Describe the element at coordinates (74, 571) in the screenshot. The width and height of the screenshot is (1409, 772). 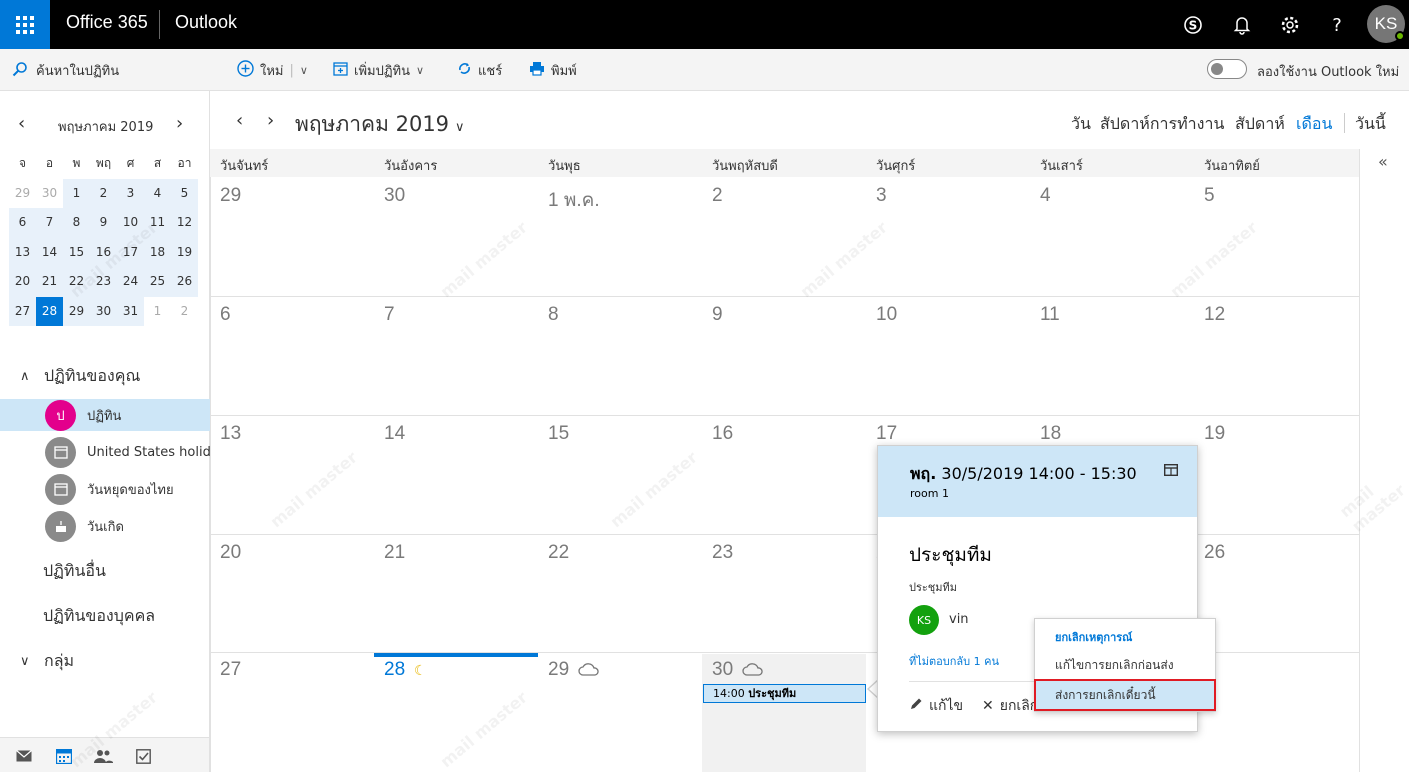
I see `other-calendars-section: ปฏิทินอื่น` at that location.